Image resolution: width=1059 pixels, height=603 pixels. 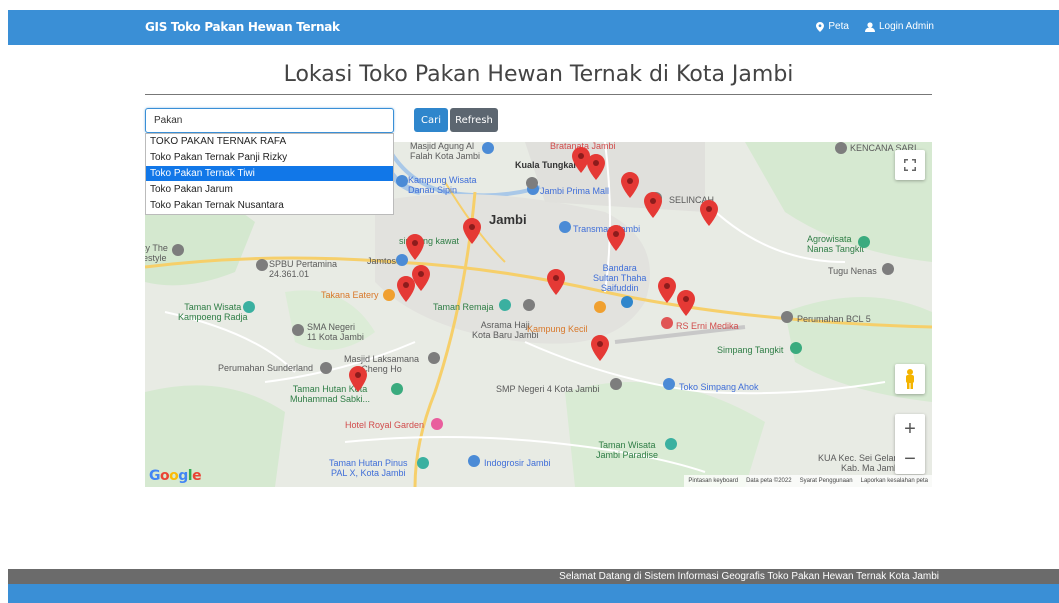 I want to click on map-label-jambi: Jambi, so click(x=508, y=219).